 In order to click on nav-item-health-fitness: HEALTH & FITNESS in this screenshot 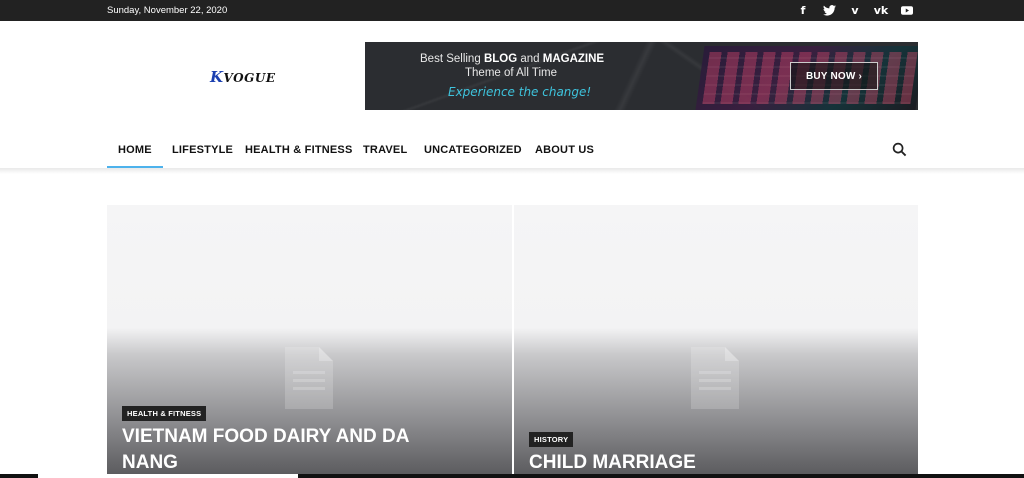, I will do `click(299, 150)`.